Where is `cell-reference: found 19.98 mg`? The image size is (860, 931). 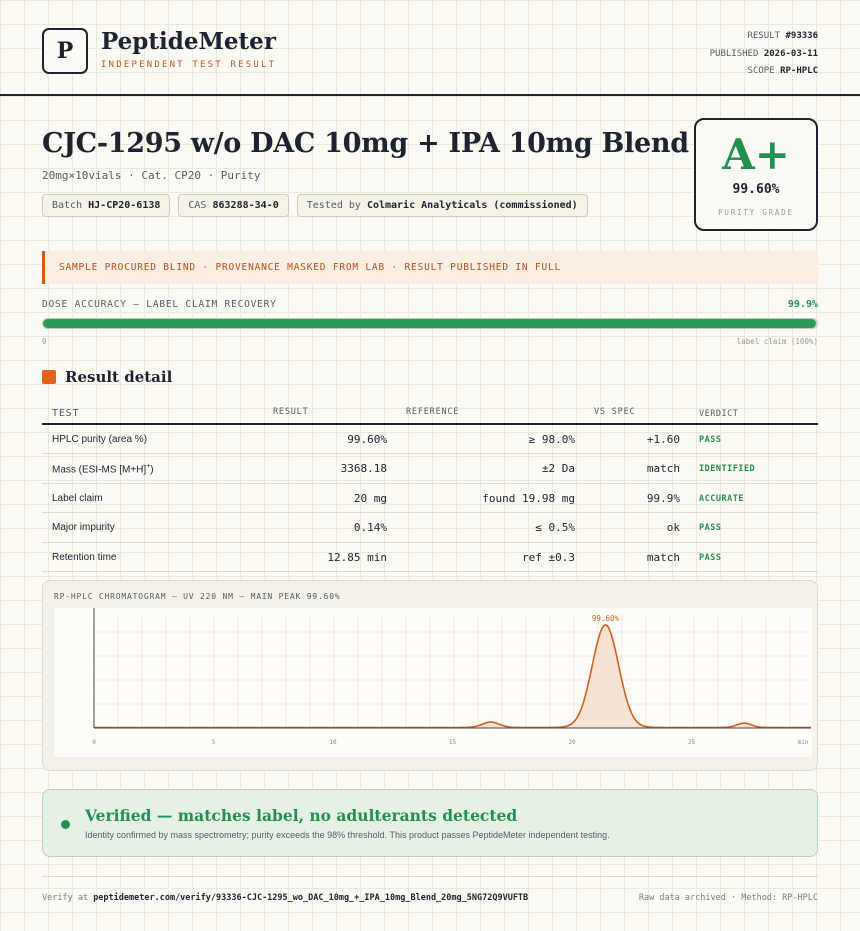 cell-reference: found 19.98 mg is located at coordinates (528, 498).